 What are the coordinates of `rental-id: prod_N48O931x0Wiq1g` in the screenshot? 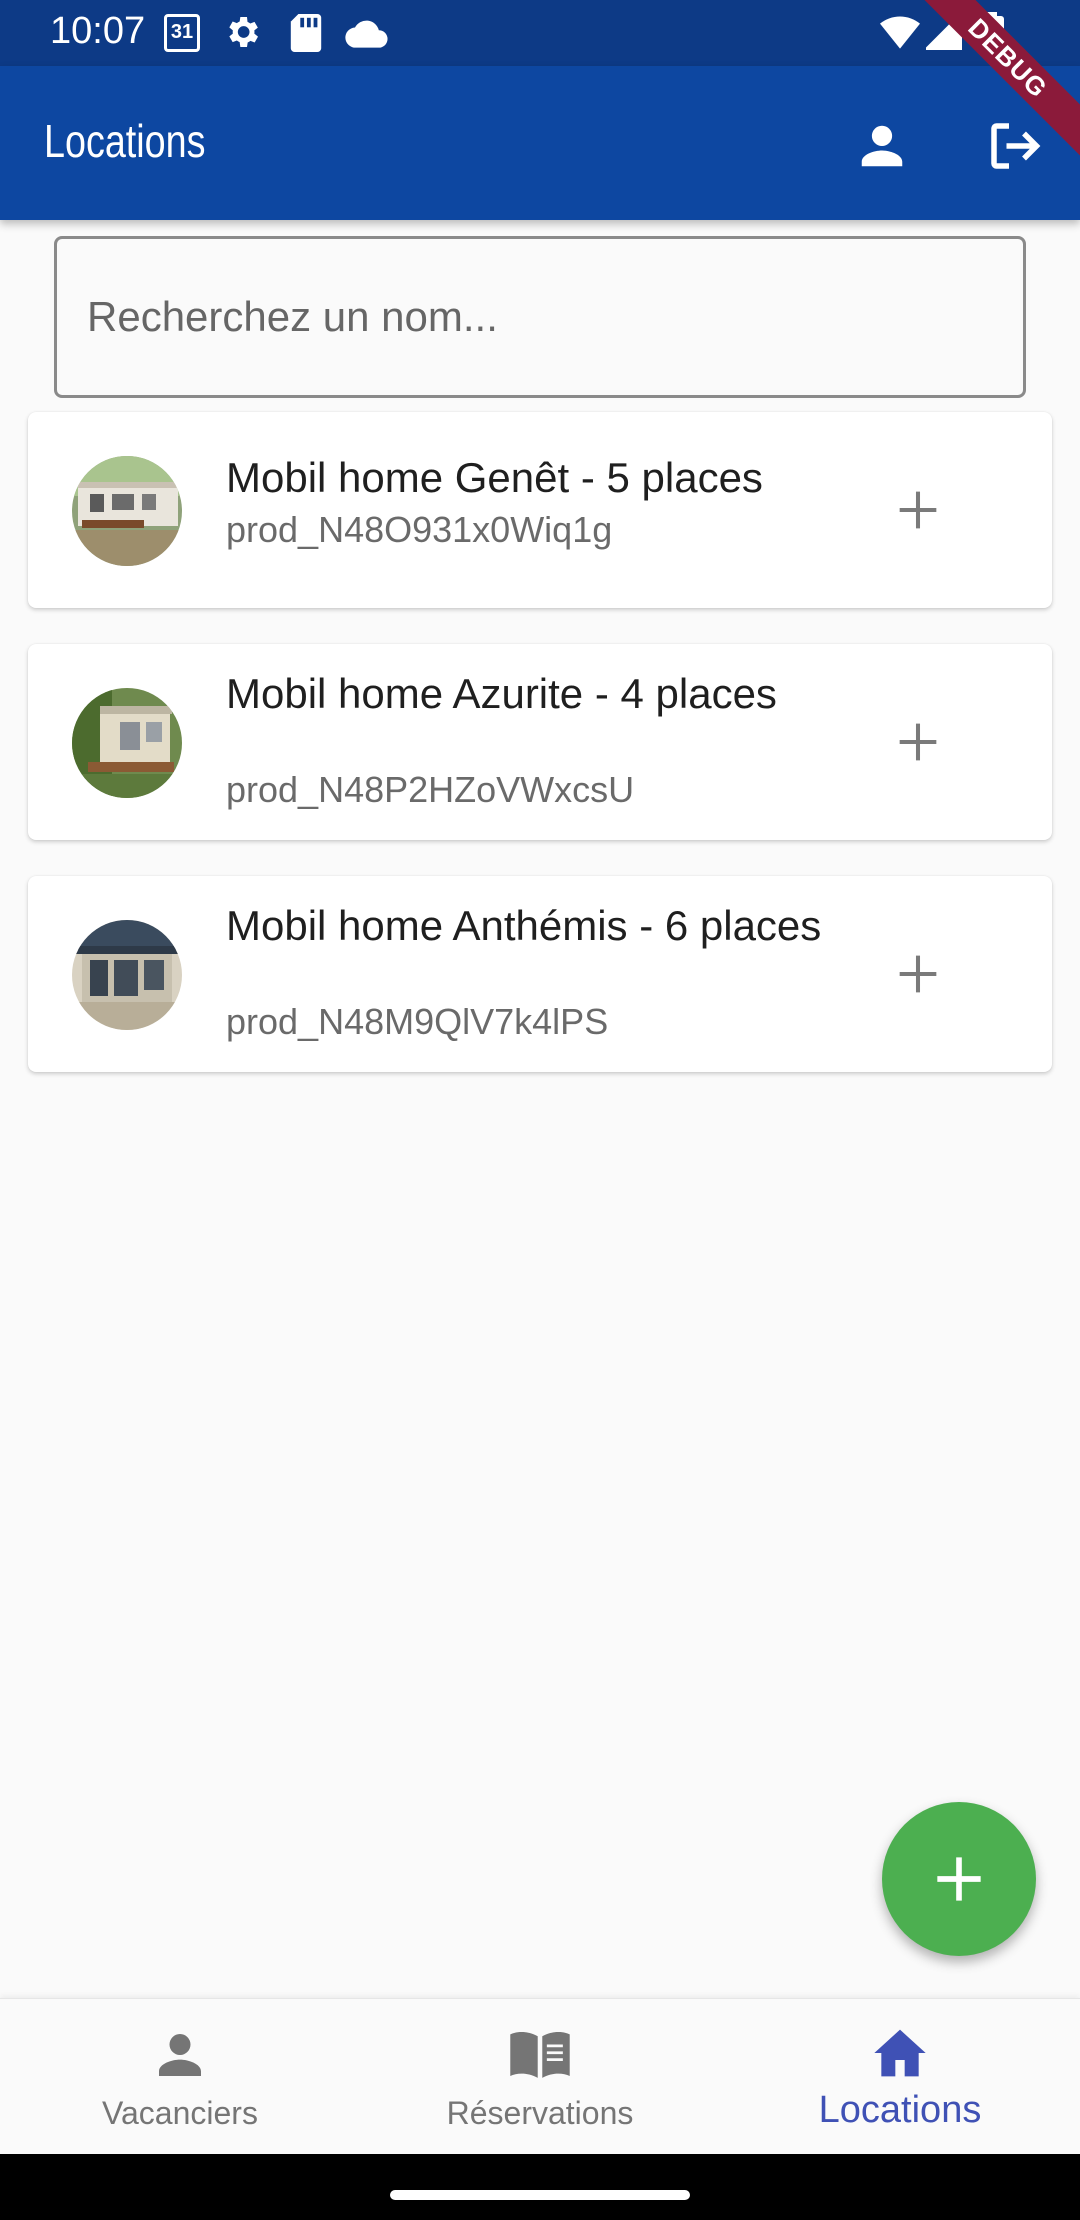 It's located at (419, 529).